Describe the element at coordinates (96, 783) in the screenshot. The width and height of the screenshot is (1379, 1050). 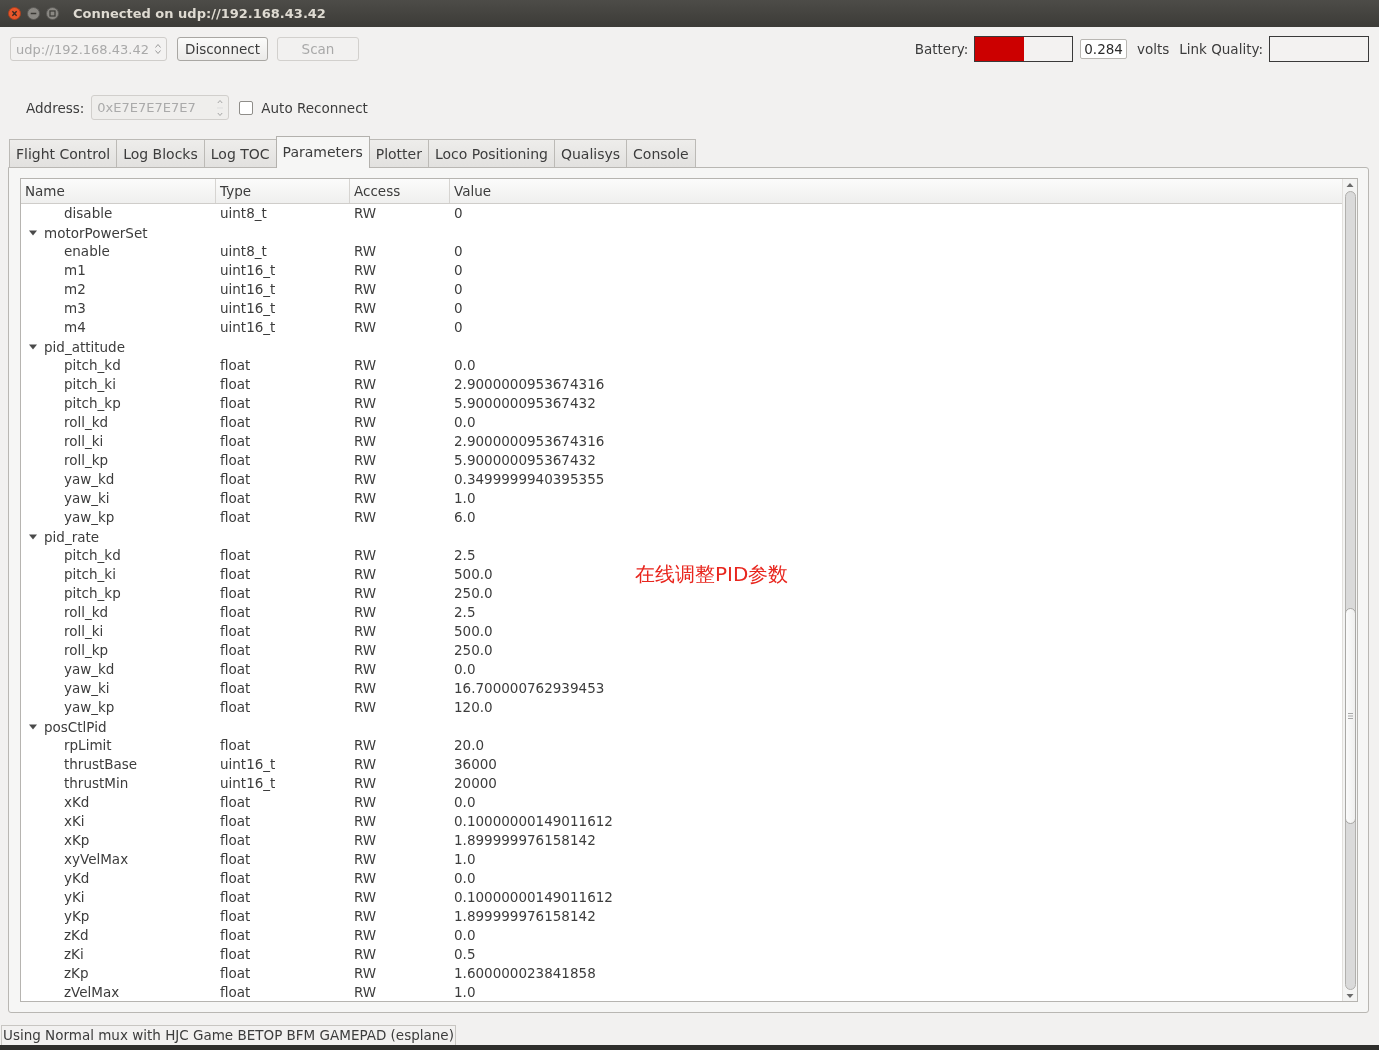
I see `param-name: thrustMin` at that location.